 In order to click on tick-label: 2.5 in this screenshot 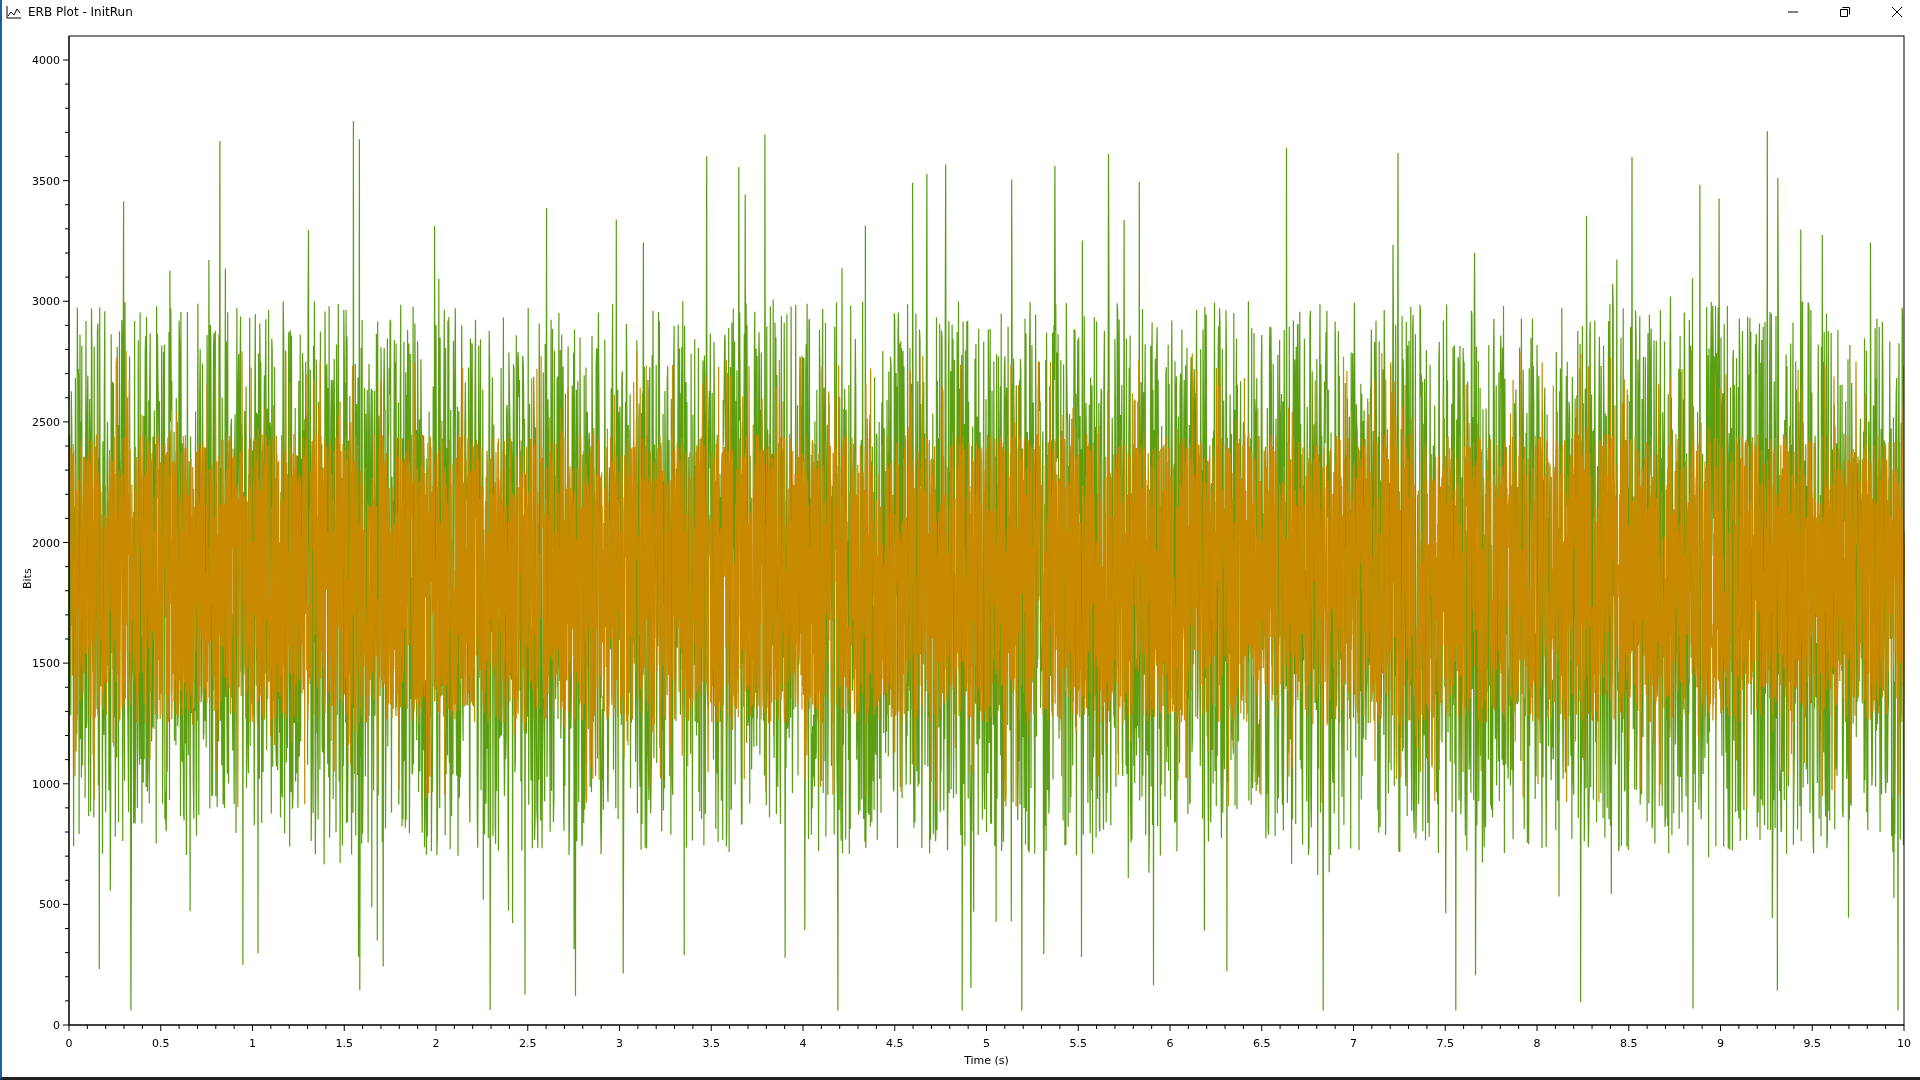, I will do `click(528, 1043)`.